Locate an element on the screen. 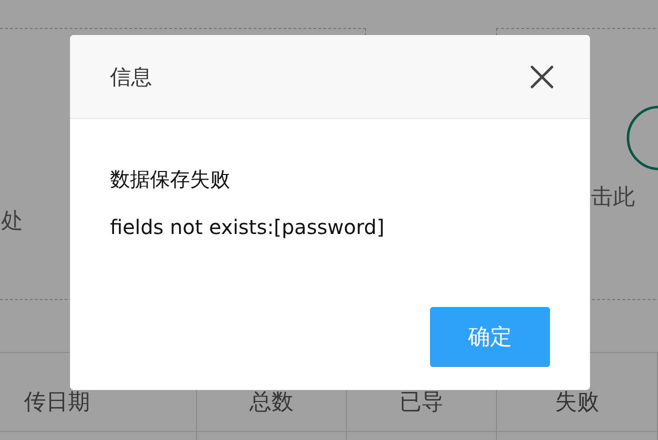 This screenshot has height=440, width=658. confirm-button: 确定 is located at coordinates (490, 337).